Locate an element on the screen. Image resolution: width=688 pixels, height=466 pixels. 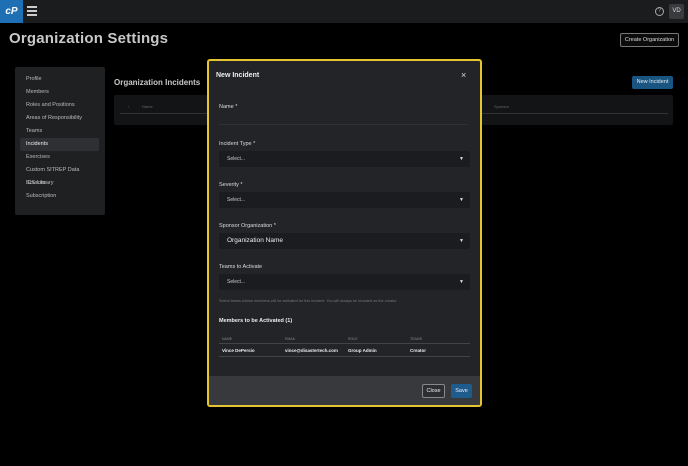
column-header-name: NAME is located at coordinates (227, 339).